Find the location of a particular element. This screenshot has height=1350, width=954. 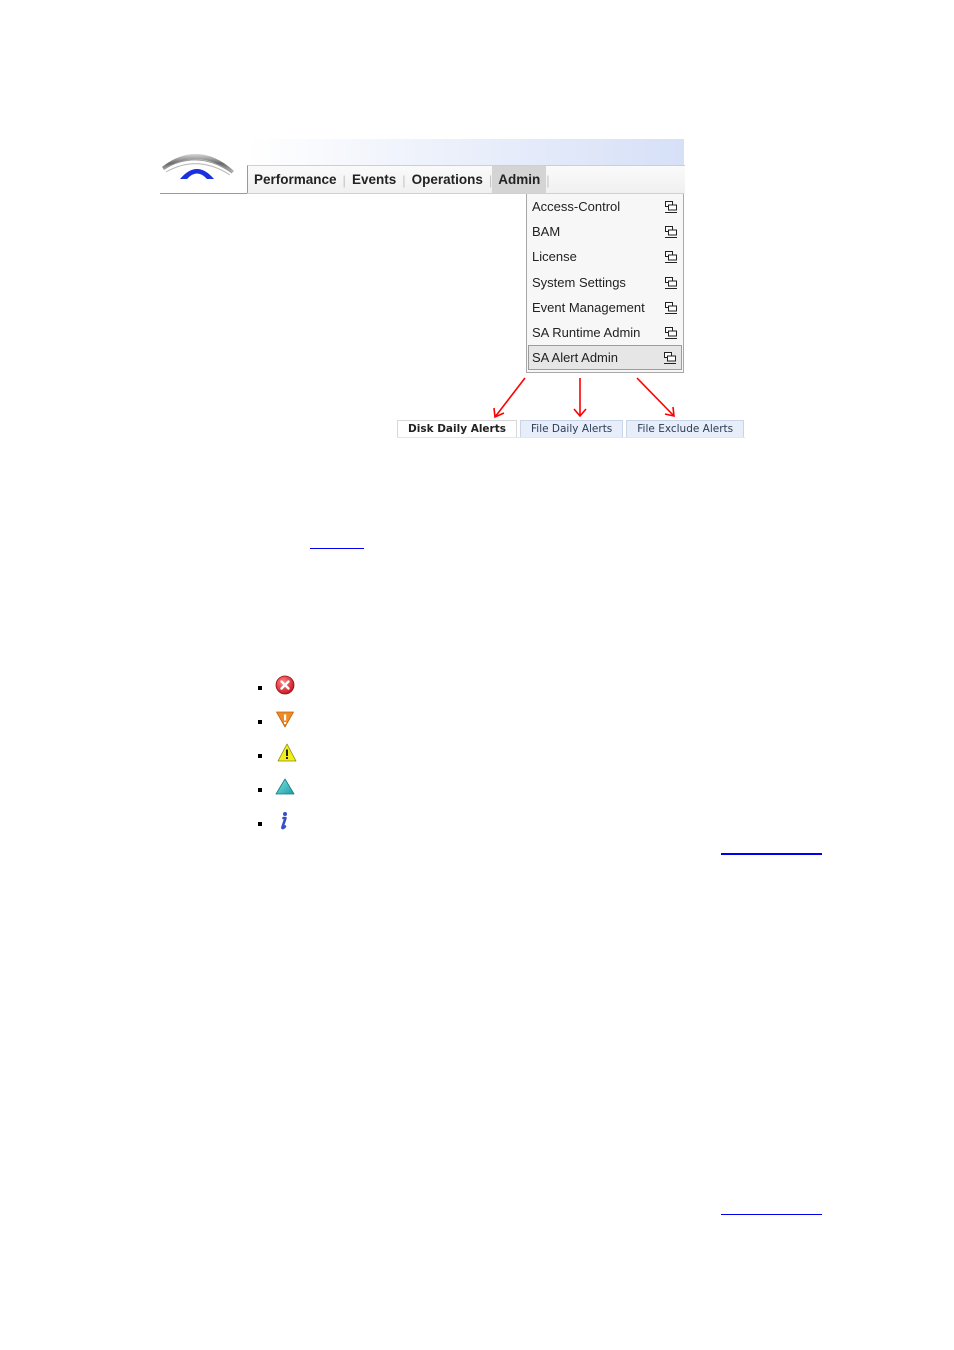

menu-item-license: License is located at coordinates (605, 256).